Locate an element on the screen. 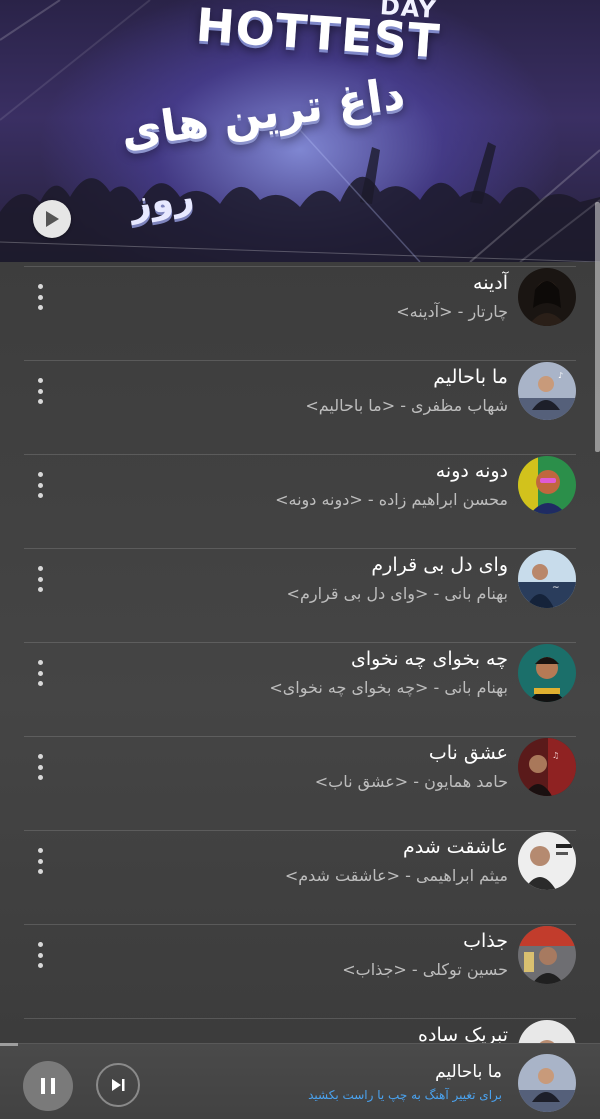 The width and height of the screenshot is (600, 1119). track-title: عاشقت شدم is located at coordinates (455, 847).